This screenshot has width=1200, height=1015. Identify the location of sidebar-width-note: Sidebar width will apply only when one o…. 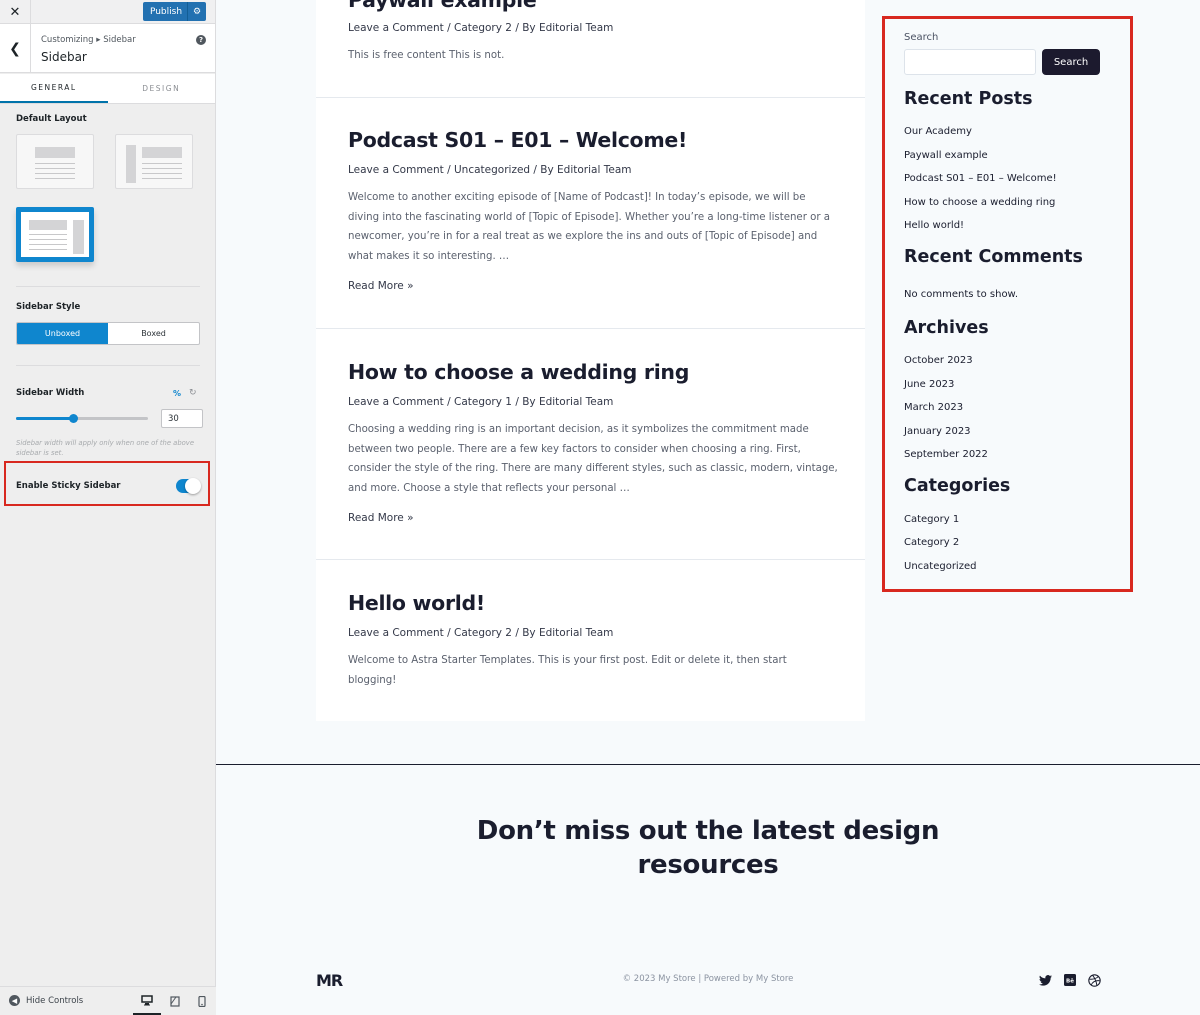
(105, 448).